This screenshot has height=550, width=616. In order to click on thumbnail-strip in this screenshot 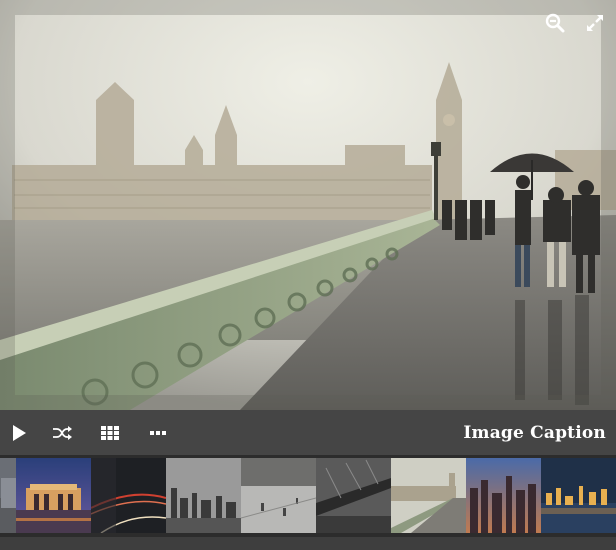, I will do `click(308, 496)`.